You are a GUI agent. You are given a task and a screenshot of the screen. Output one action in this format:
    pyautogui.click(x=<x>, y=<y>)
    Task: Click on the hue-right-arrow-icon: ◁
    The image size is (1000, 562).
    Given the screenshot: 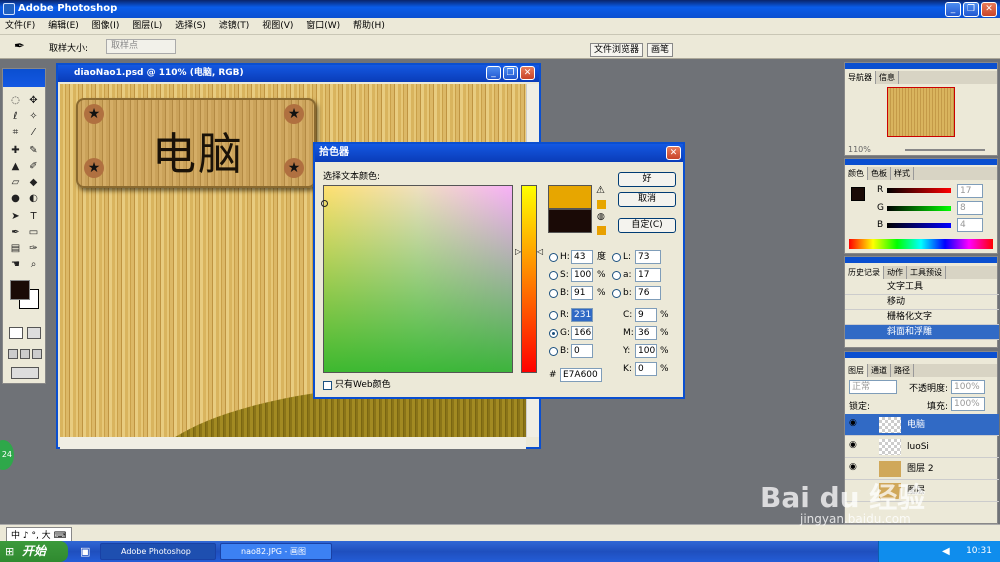 What is the action you would take?
    pyautogui.click(x=540, y=251)
    